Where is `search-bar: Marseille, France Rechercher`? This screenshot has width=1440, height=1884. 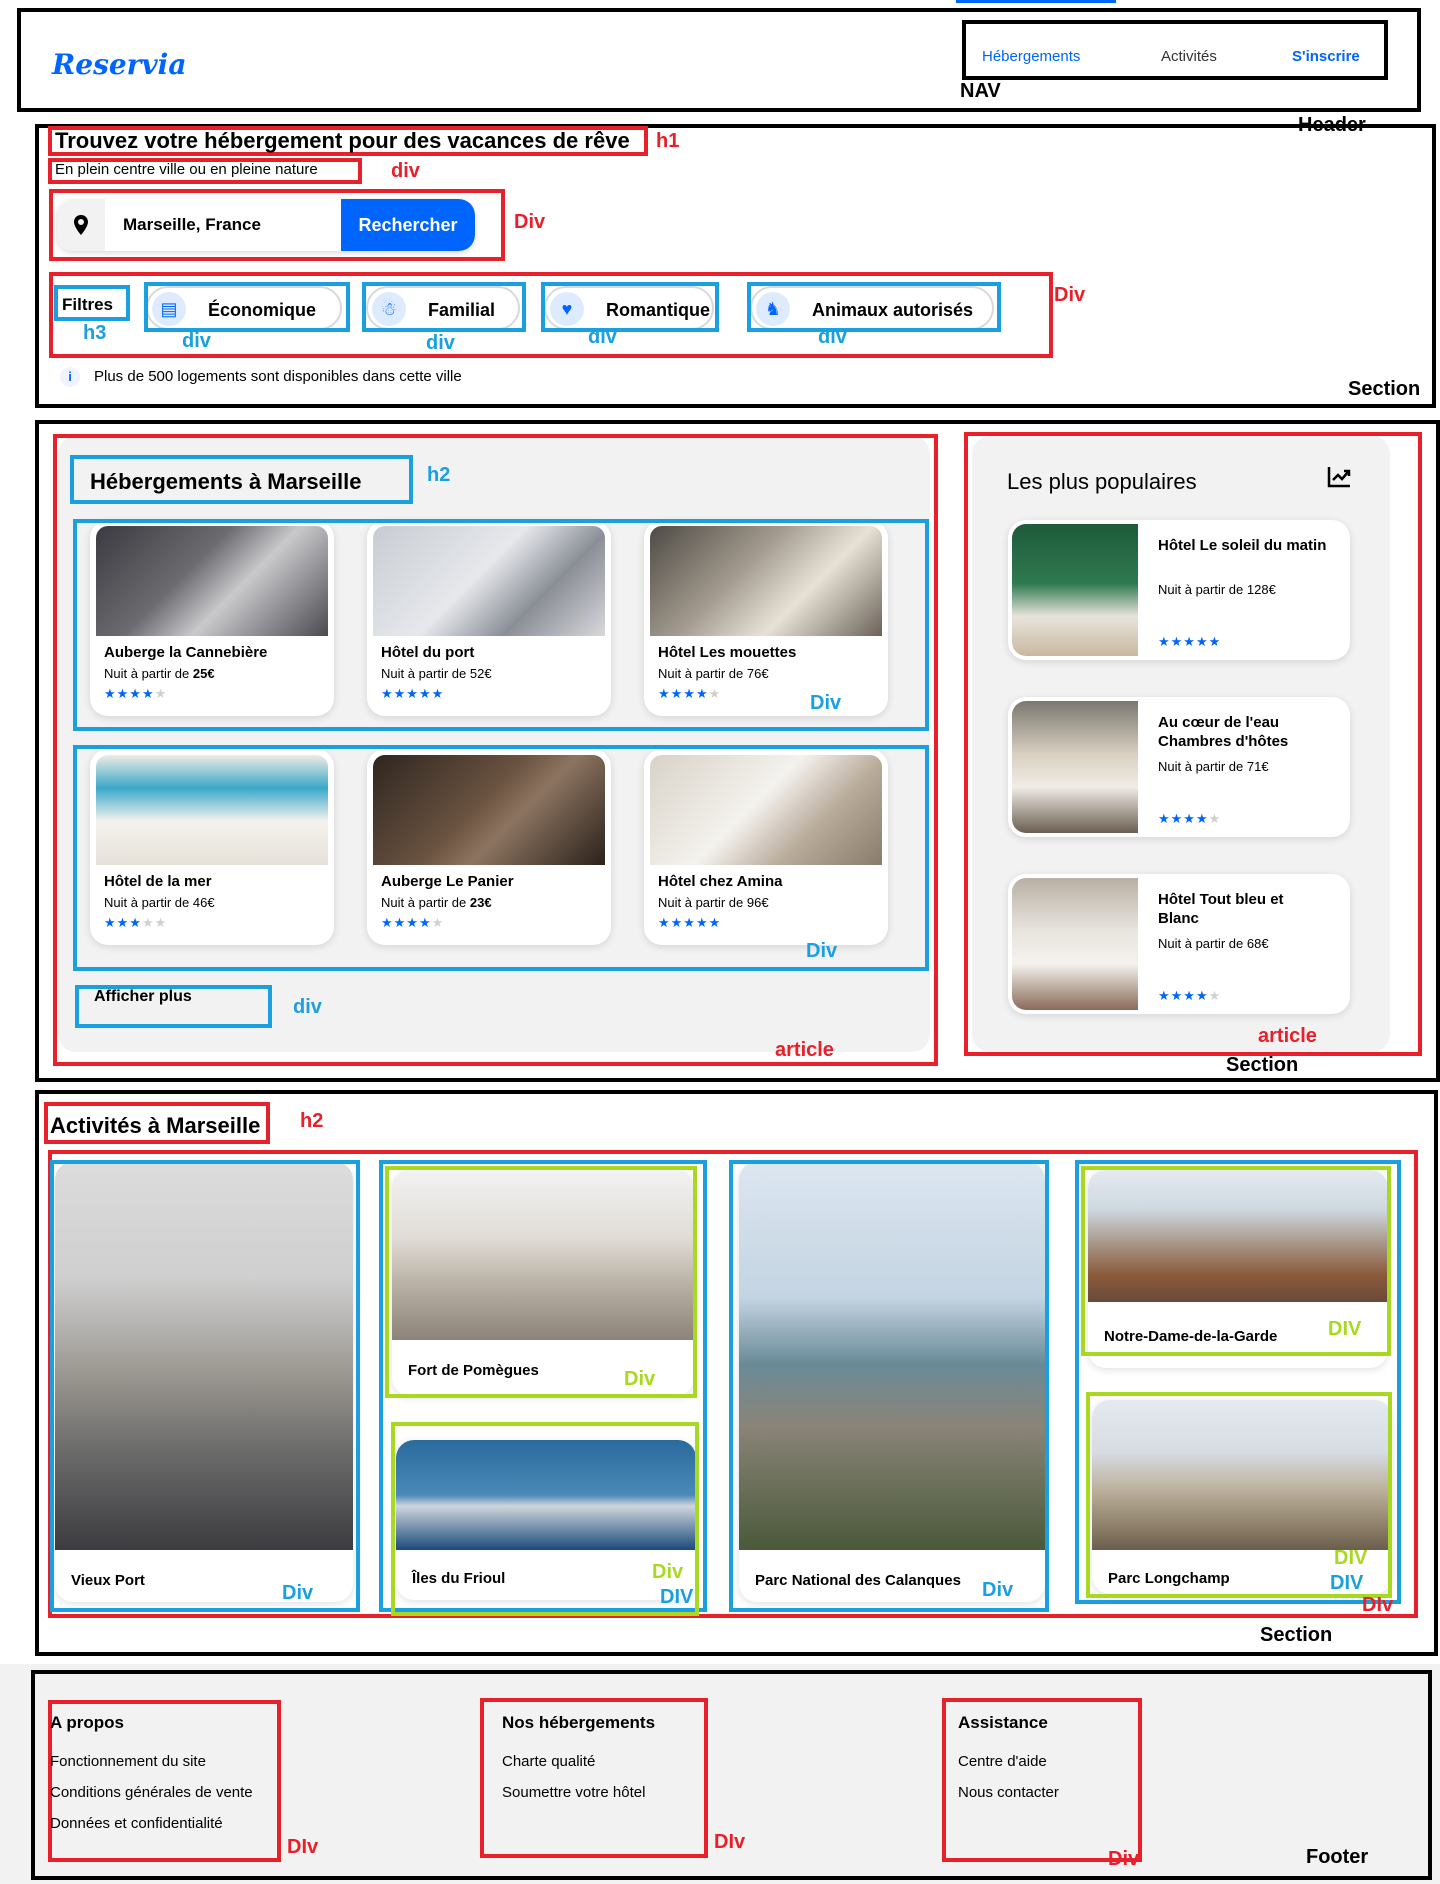 search-bar: Marseille, France Rechercher is located at coordinates (266, 225).